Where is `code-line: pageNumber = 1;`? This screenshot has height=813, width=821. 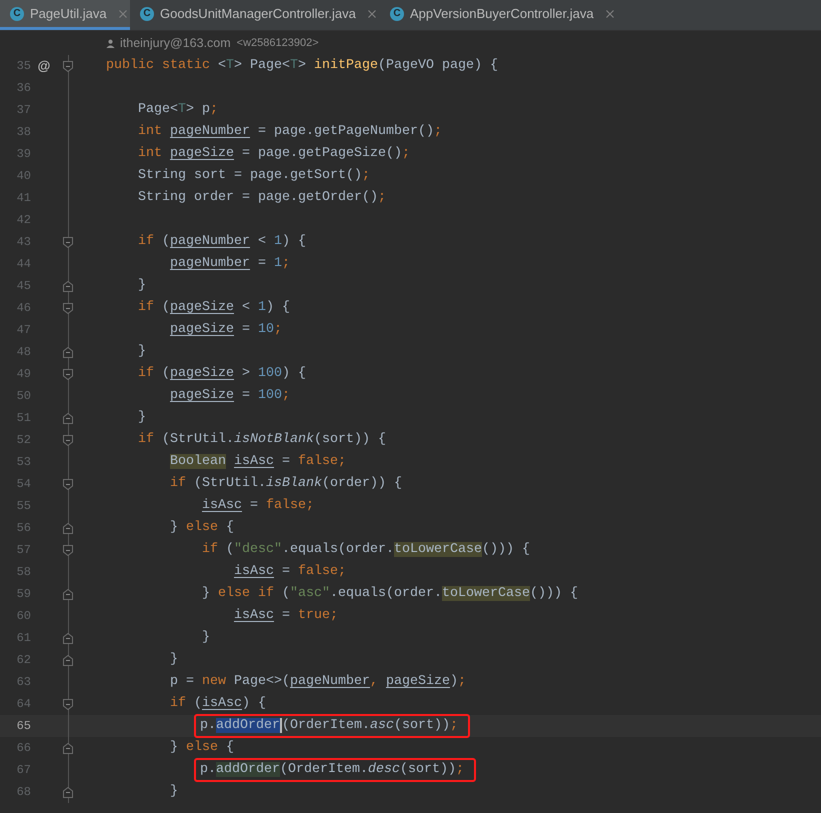 code-line: pageNumber = 1; is located at coordinates (229, 264).